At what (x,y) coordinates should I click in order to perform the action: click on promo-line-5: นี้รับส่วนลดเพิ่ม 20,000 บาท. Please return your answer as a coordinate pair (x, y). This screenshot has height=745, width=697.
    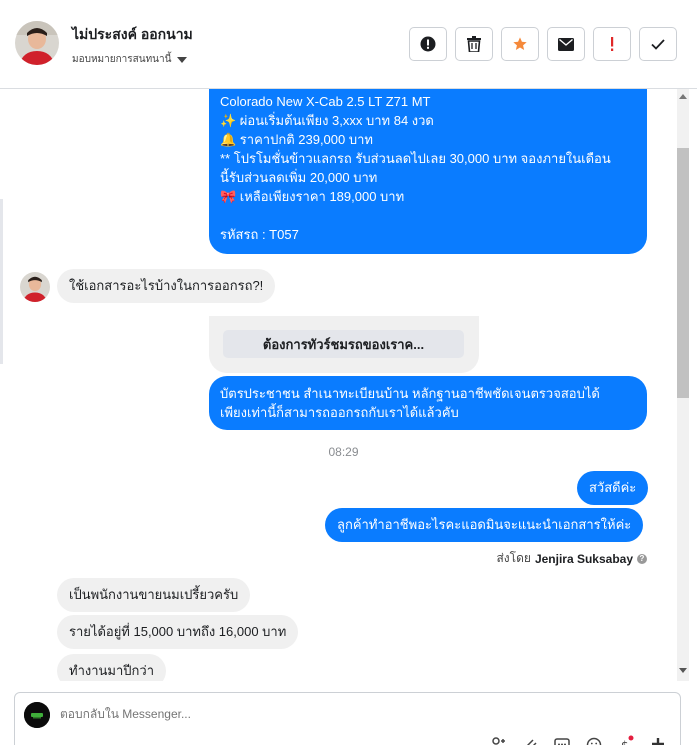
    Looking at the image, I should click on (299, 177).